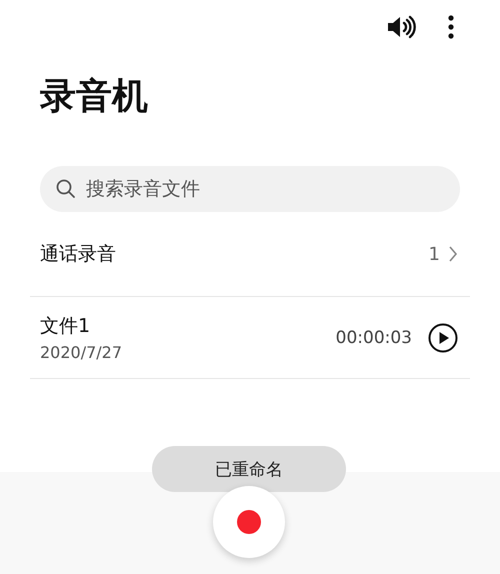  What do you see at coordinates (250, 189) in the screenshot?
I see `search-field: 搜索录音文件` at bounding box center [250, 189].